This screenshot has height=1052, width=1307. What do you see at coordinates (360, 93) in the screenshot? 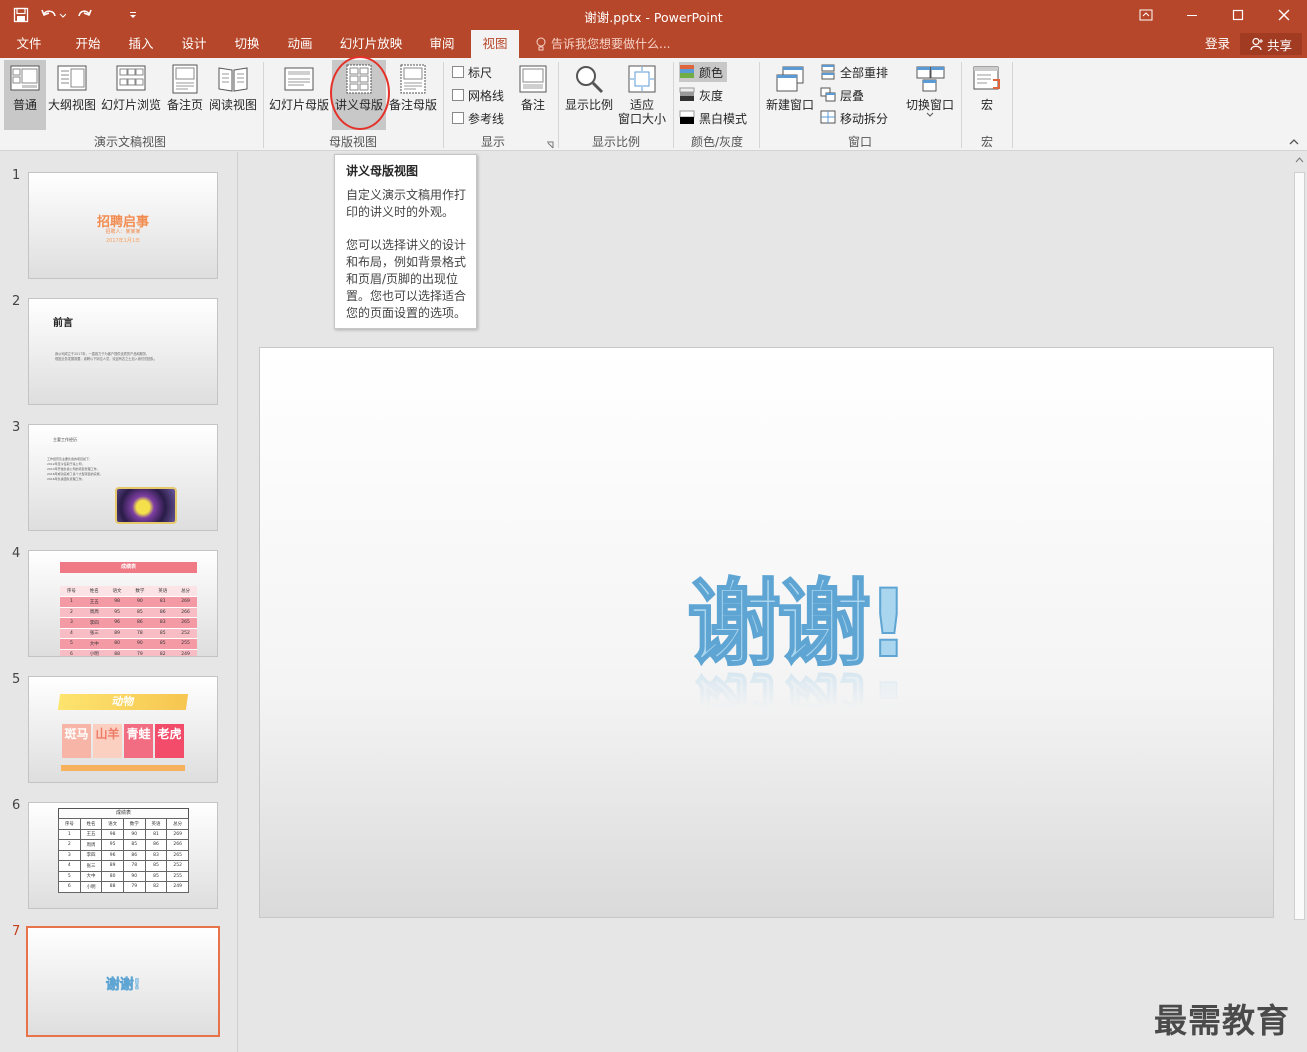
I see `annotation-circle` at bounding box center [360, 93].